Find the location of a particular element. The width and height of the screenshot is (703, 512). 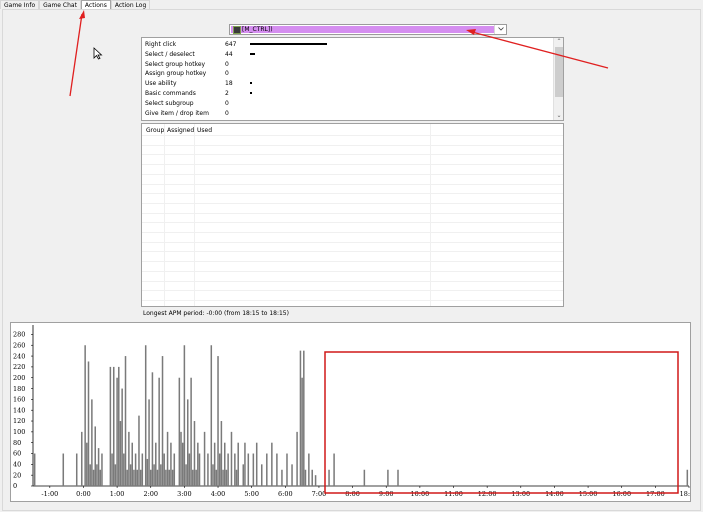

player-select: [M_CTRL]) is located at coordinates (368, 29).